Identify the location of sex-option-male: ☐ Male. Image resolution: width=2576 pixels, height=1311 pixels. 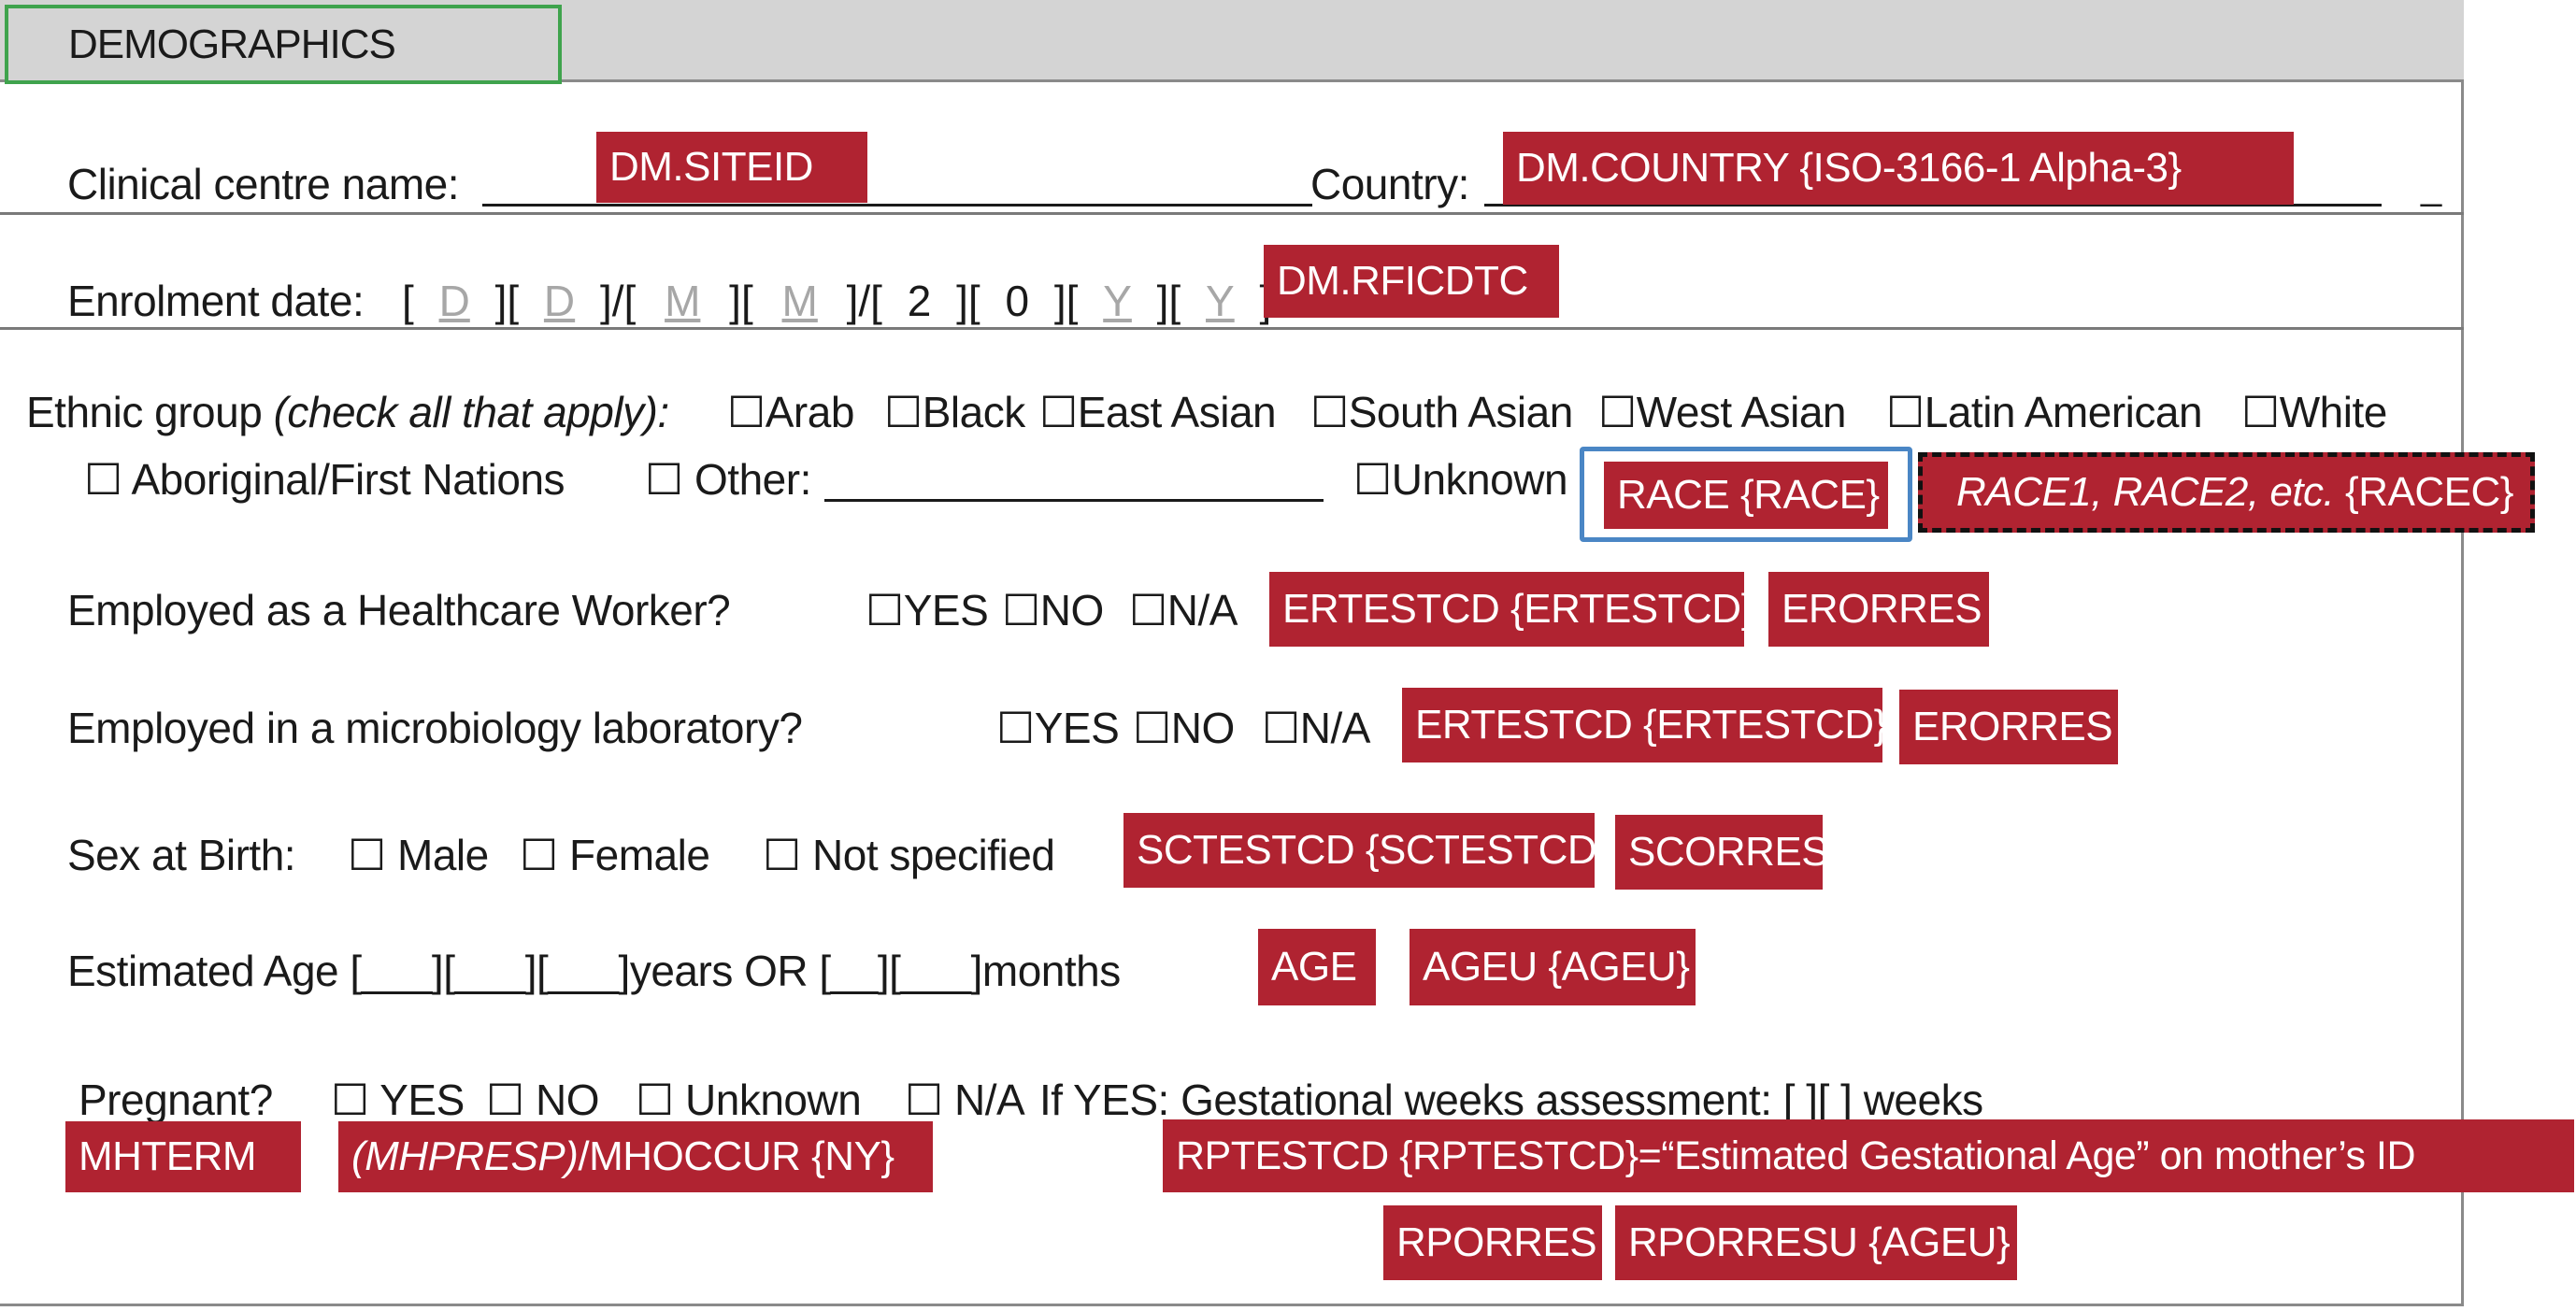
(418, 855).